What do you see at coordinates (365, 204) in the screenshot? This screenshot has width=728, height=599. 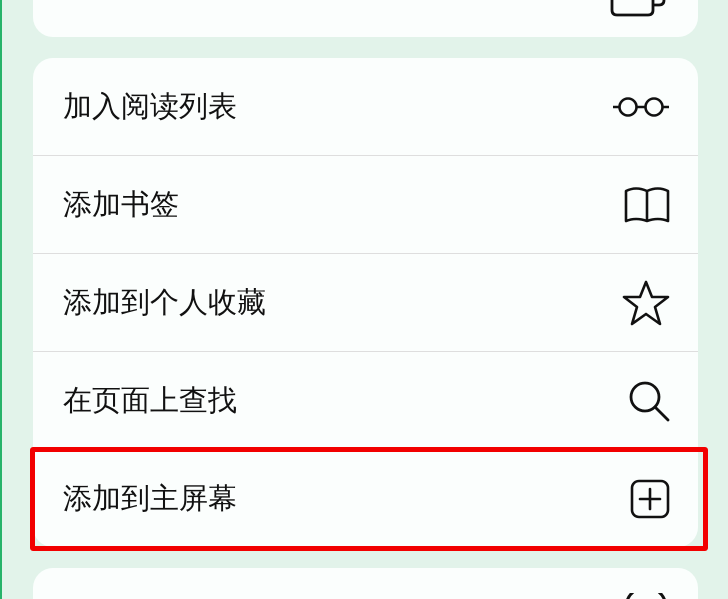 I see `menu-item: 添加书签` at bounding box center [365, 204].